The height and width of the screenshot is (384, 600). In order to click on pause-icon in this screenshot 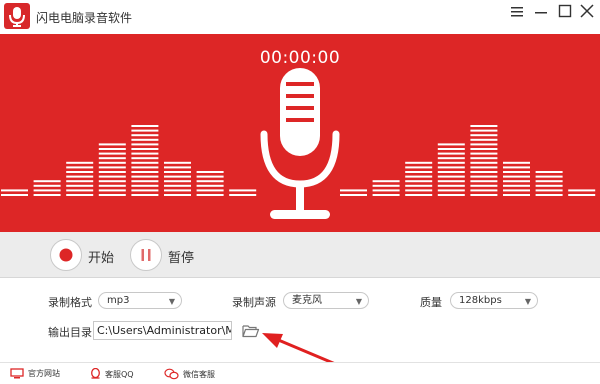, I will do `click(146, 255)`.